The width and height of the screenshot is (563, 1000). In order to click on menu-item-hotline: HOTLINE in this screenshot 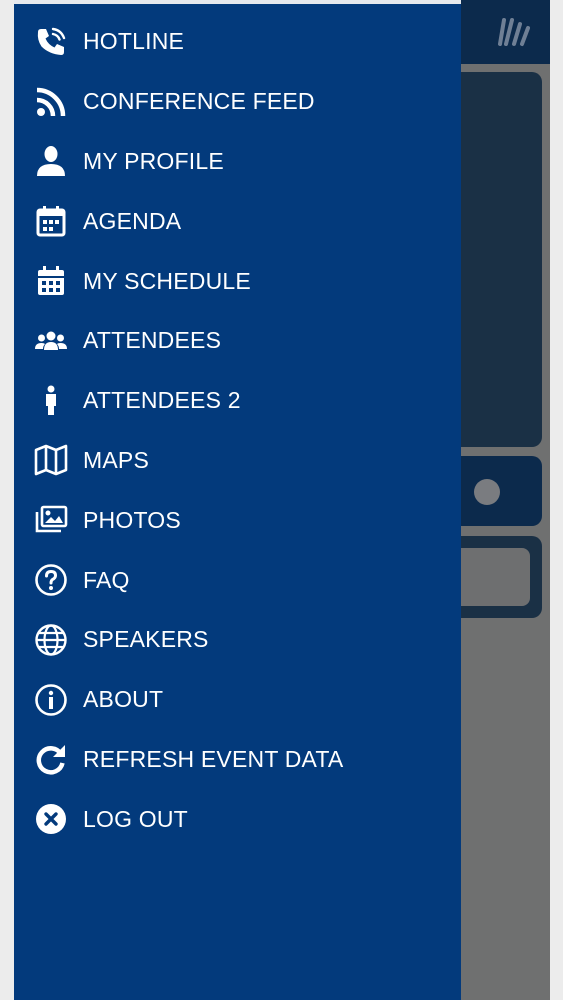, I will do `click(237, 42)`.